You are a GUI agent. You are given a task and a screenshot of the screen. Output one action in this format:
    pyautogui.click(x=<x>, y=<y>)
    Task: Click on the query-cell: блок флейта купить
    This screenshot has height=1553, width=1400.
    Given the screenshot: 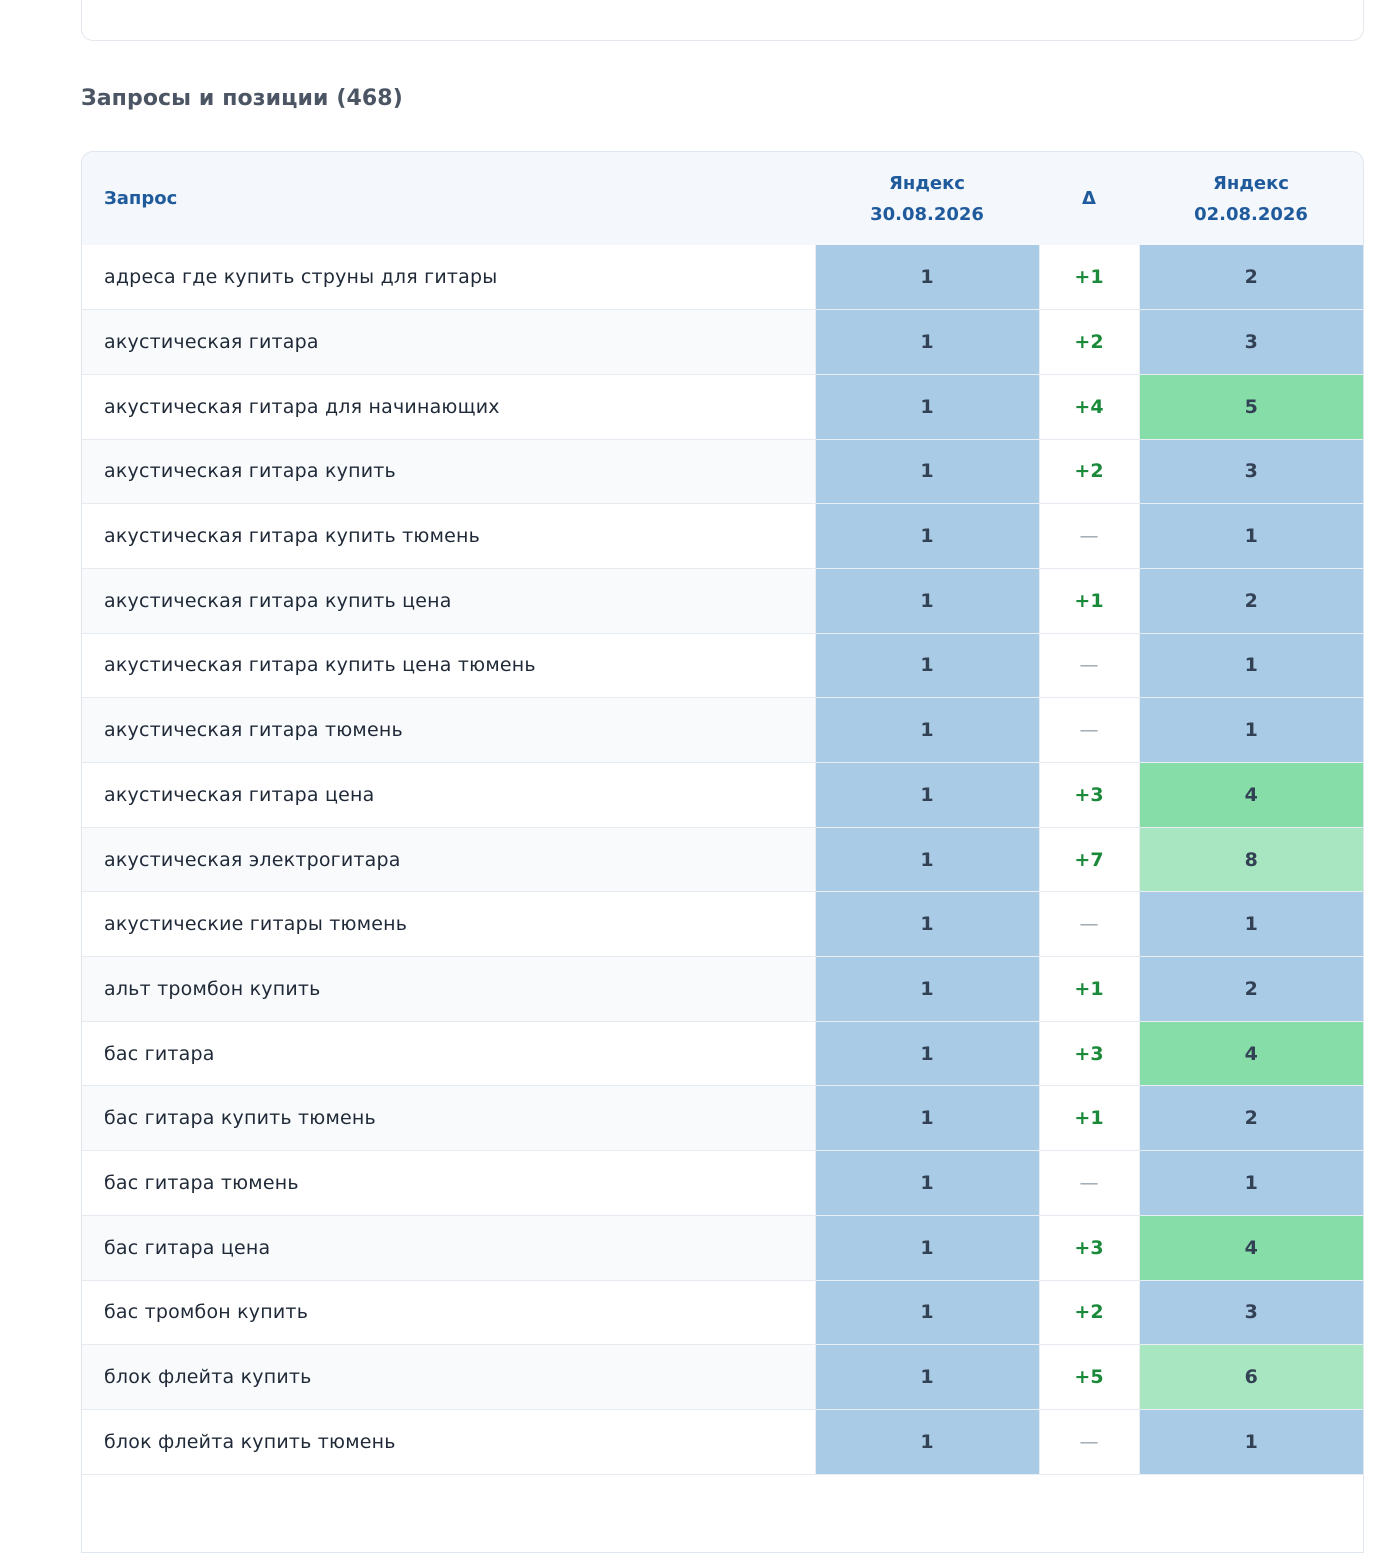 What is the action you would take?
    pyautogui.click(x=448, y=1377)
    